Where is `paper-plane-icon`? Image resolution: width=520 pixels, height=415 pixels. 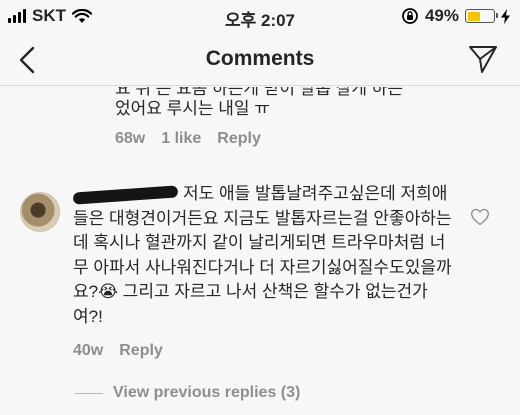
paper-plane-icon is located at coordinates (483, 59).